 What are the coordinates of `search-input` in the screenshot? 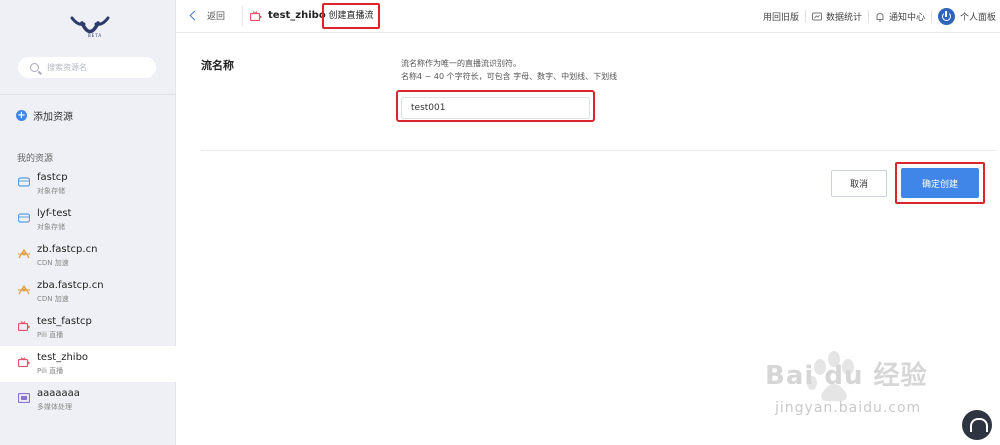 It's located at (97, 67).